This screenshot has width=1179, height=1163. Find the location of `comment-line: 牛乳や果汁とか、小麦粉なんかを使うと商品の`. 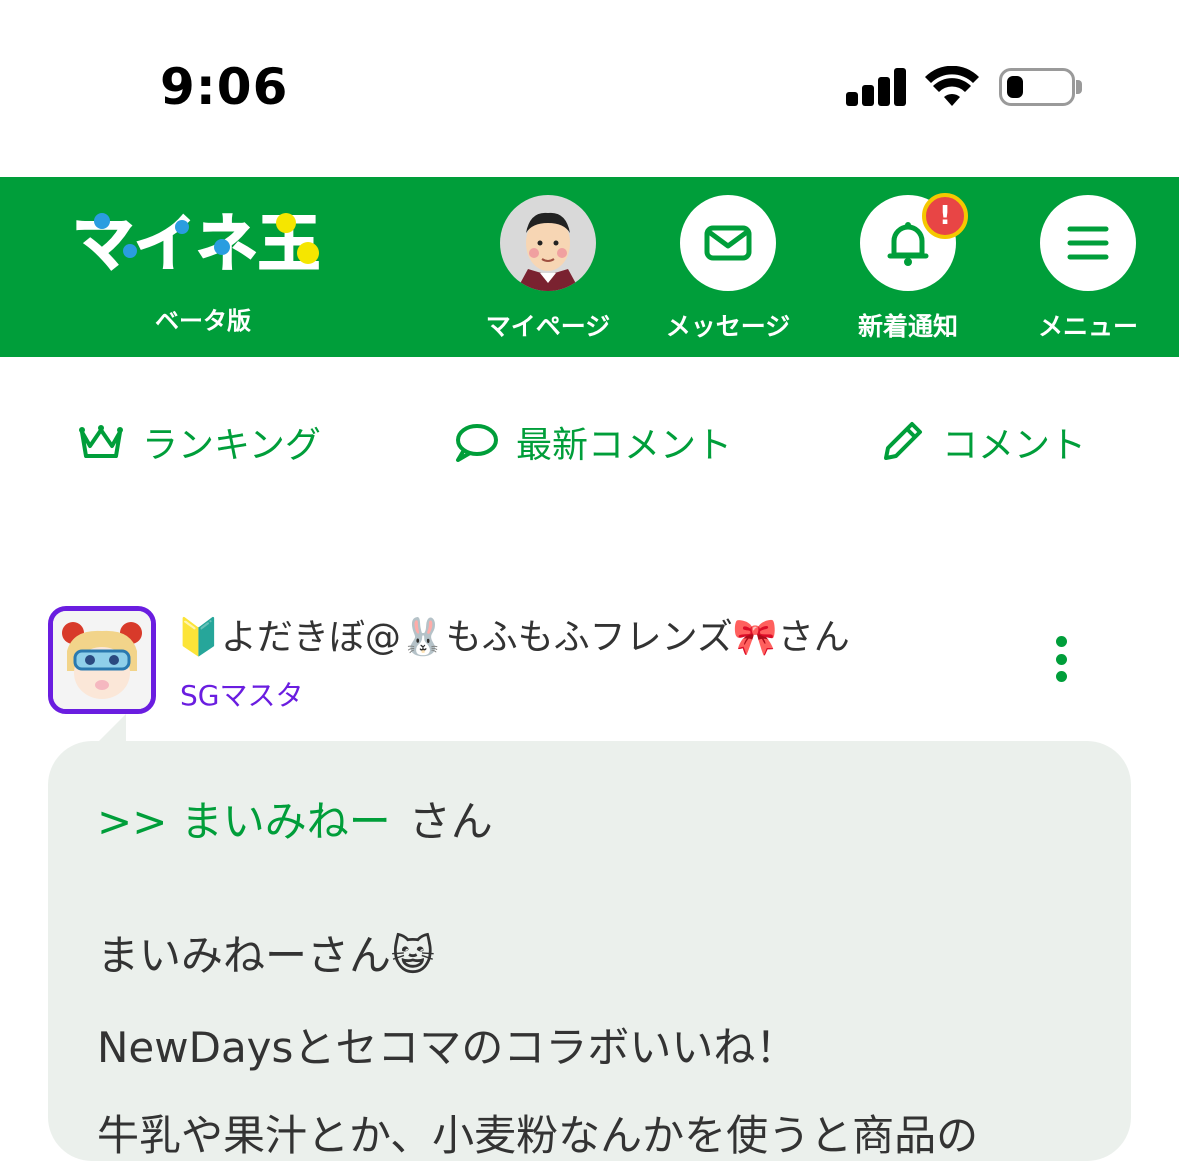

comment-line: 牛乳や果汁とか、小麦粉なんかを使うと商品の is located at coordinates (538, 1135).